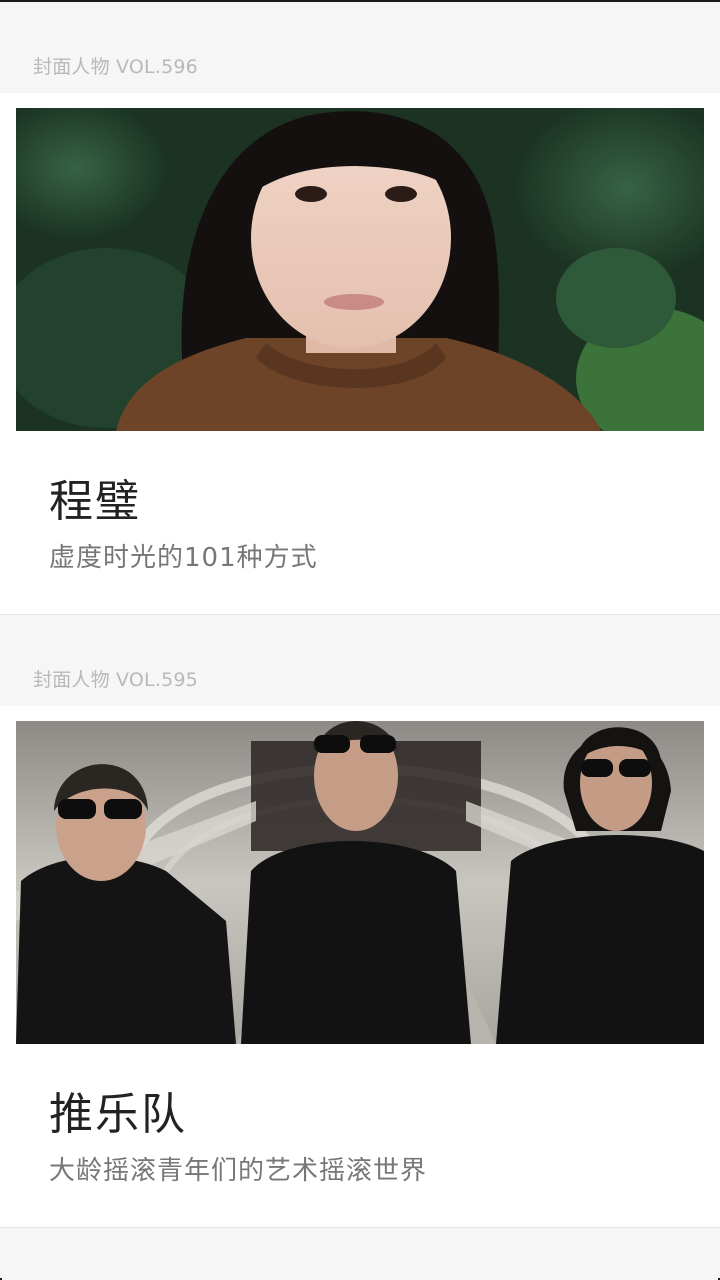  What do you see at coordinates (95, 497) in the screenshot?
I see `card-title: 程璧` at bounding box center [95, 497].